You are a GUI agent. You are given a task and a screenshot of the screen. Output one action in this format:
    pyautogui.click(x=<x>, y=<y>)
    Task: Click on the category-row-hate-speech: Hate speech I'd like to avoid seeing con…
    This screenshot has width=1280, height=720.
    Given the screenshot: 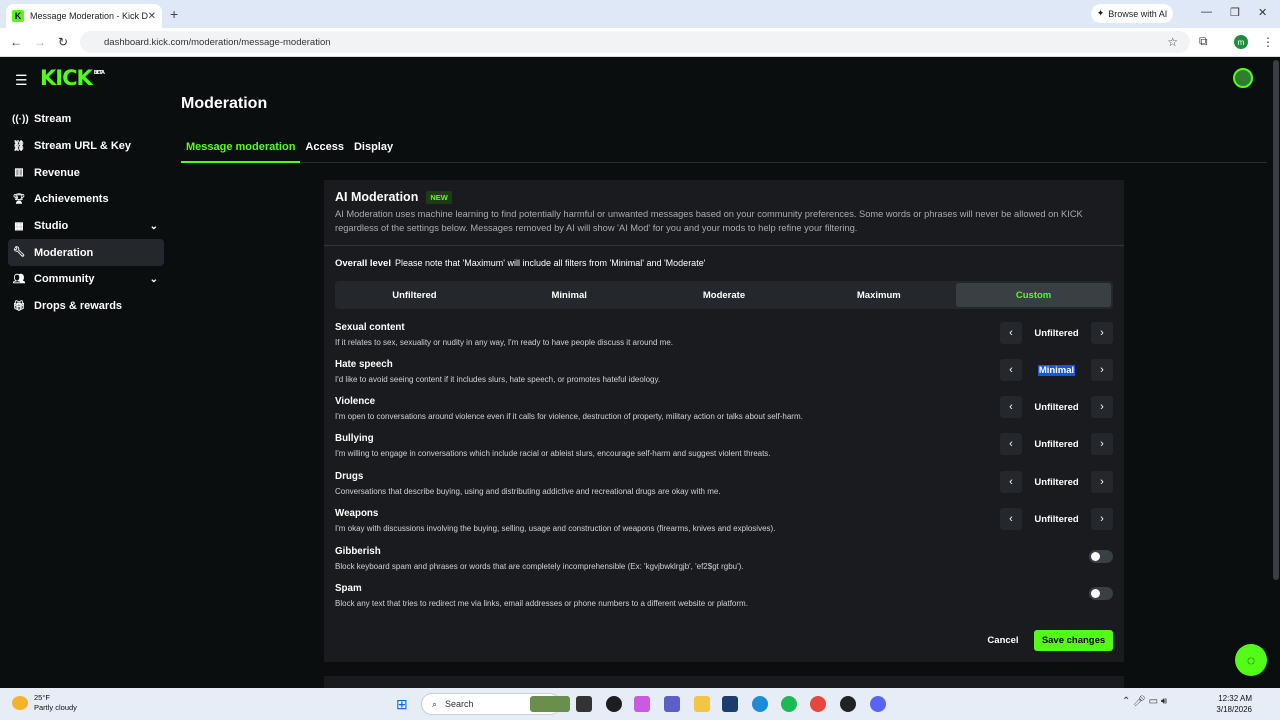 What is the action you would take?
    pyautogui.click(x=724, y=375)
    